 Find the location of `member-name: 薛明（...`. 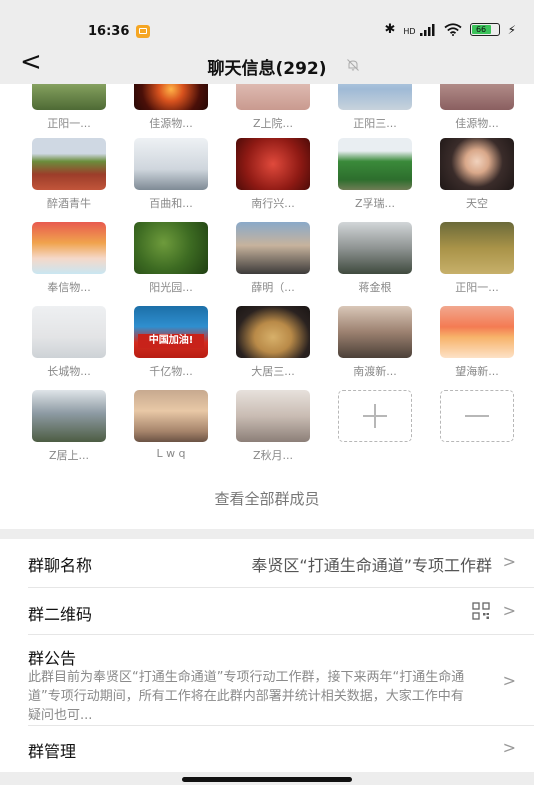

member-name: 薛明（... is located at coordinates (273, 287).